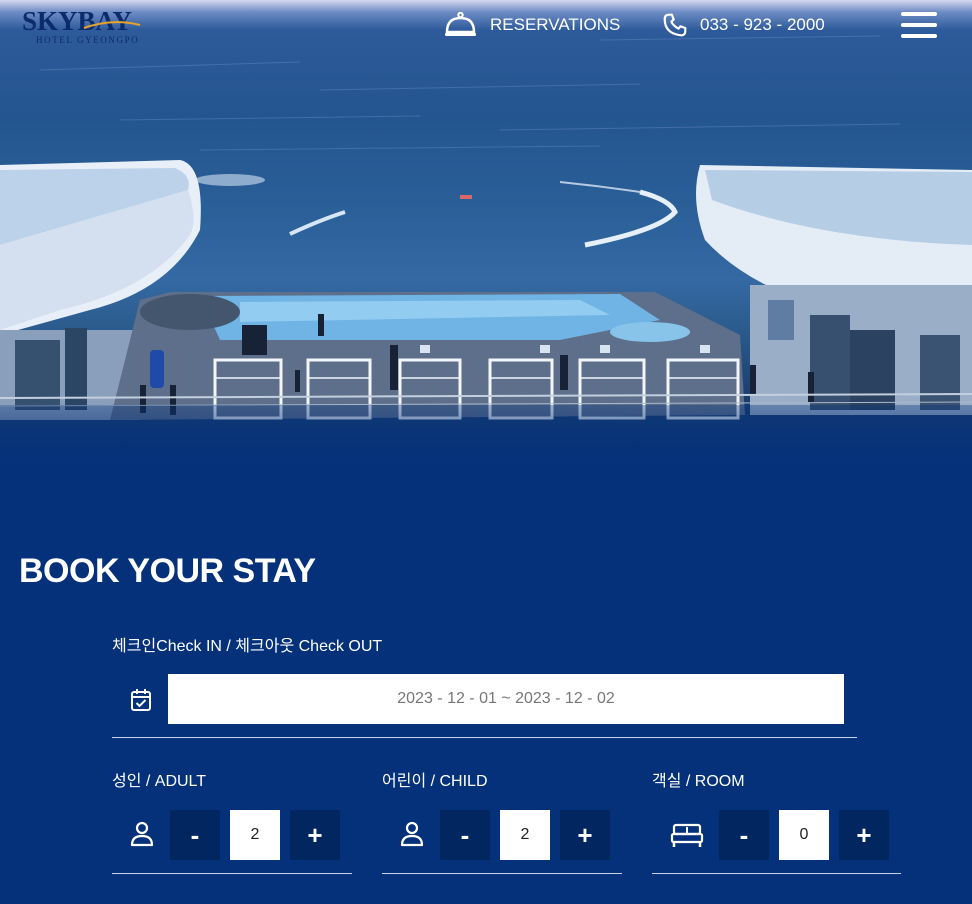  What do you see at coordinates (585, 835) in the screenshot?
I see `child-increment-button: +` at bounding box center [585, 835].